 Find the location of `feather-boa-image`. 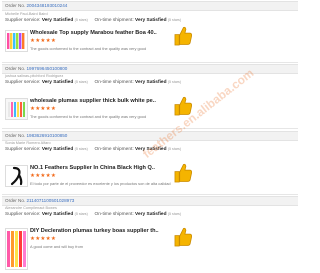

feather-boa-image is located at coordinates (16, 41).